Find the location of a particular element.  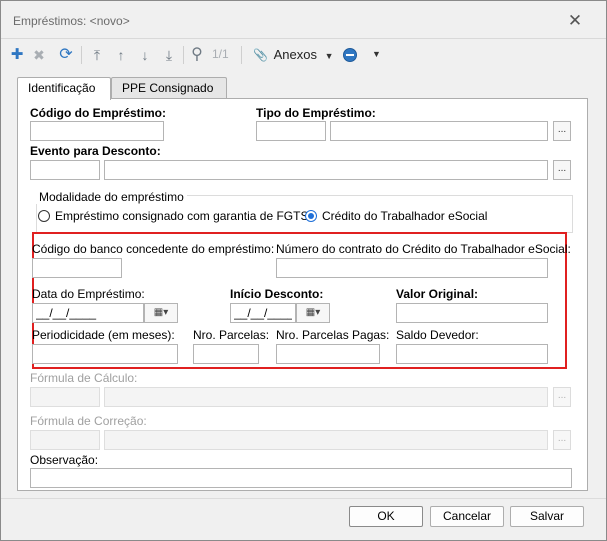

refresh-icon: ⟳ is located at coordinates (66, 55).